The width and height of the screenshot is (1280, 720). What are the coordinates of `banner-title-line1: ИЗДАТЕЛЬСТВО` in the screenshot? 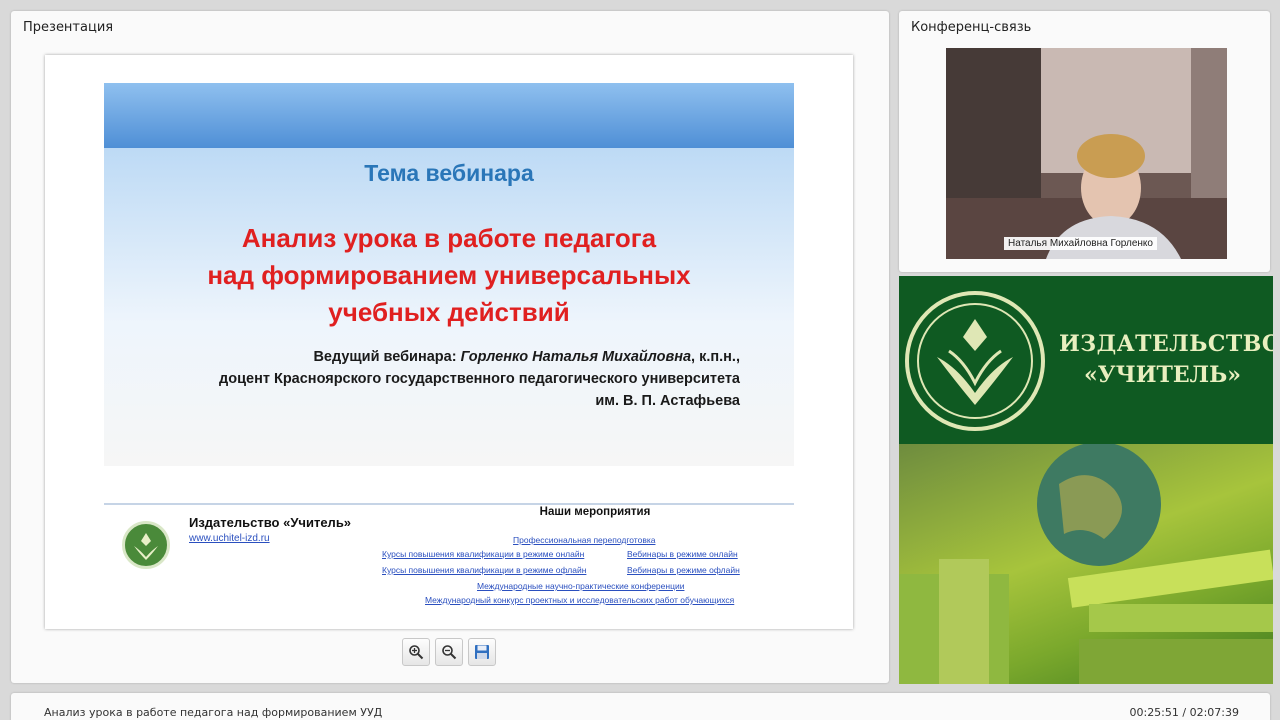 It's located at (1166, 344).